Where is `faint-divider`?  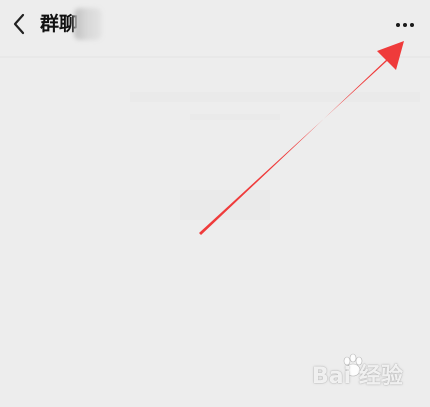 faint-divider is located at coordinates (215, 57).